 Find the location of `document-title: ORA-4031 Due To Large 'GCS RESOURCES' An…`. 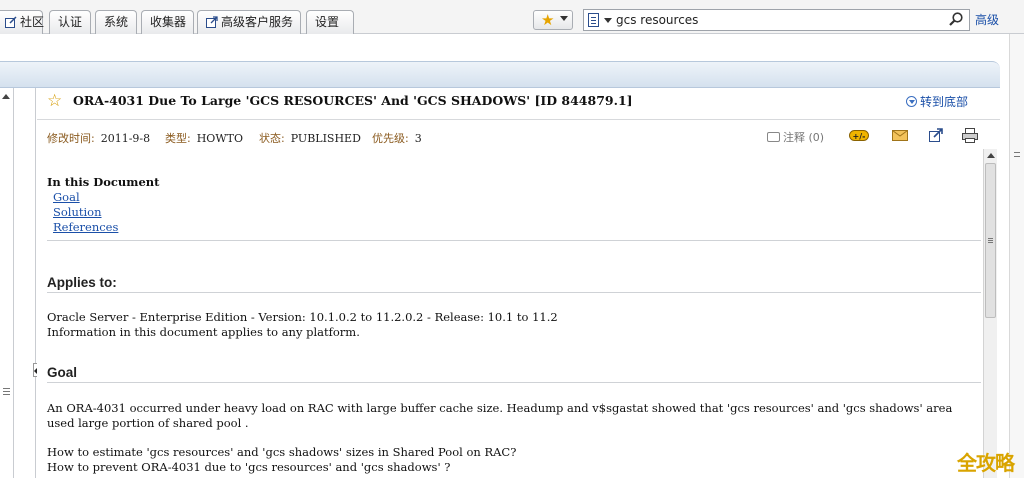

document-title: ORA-4031 Due To Large 'GCS RESOURCES' An… is located at coordinates (353, 100).